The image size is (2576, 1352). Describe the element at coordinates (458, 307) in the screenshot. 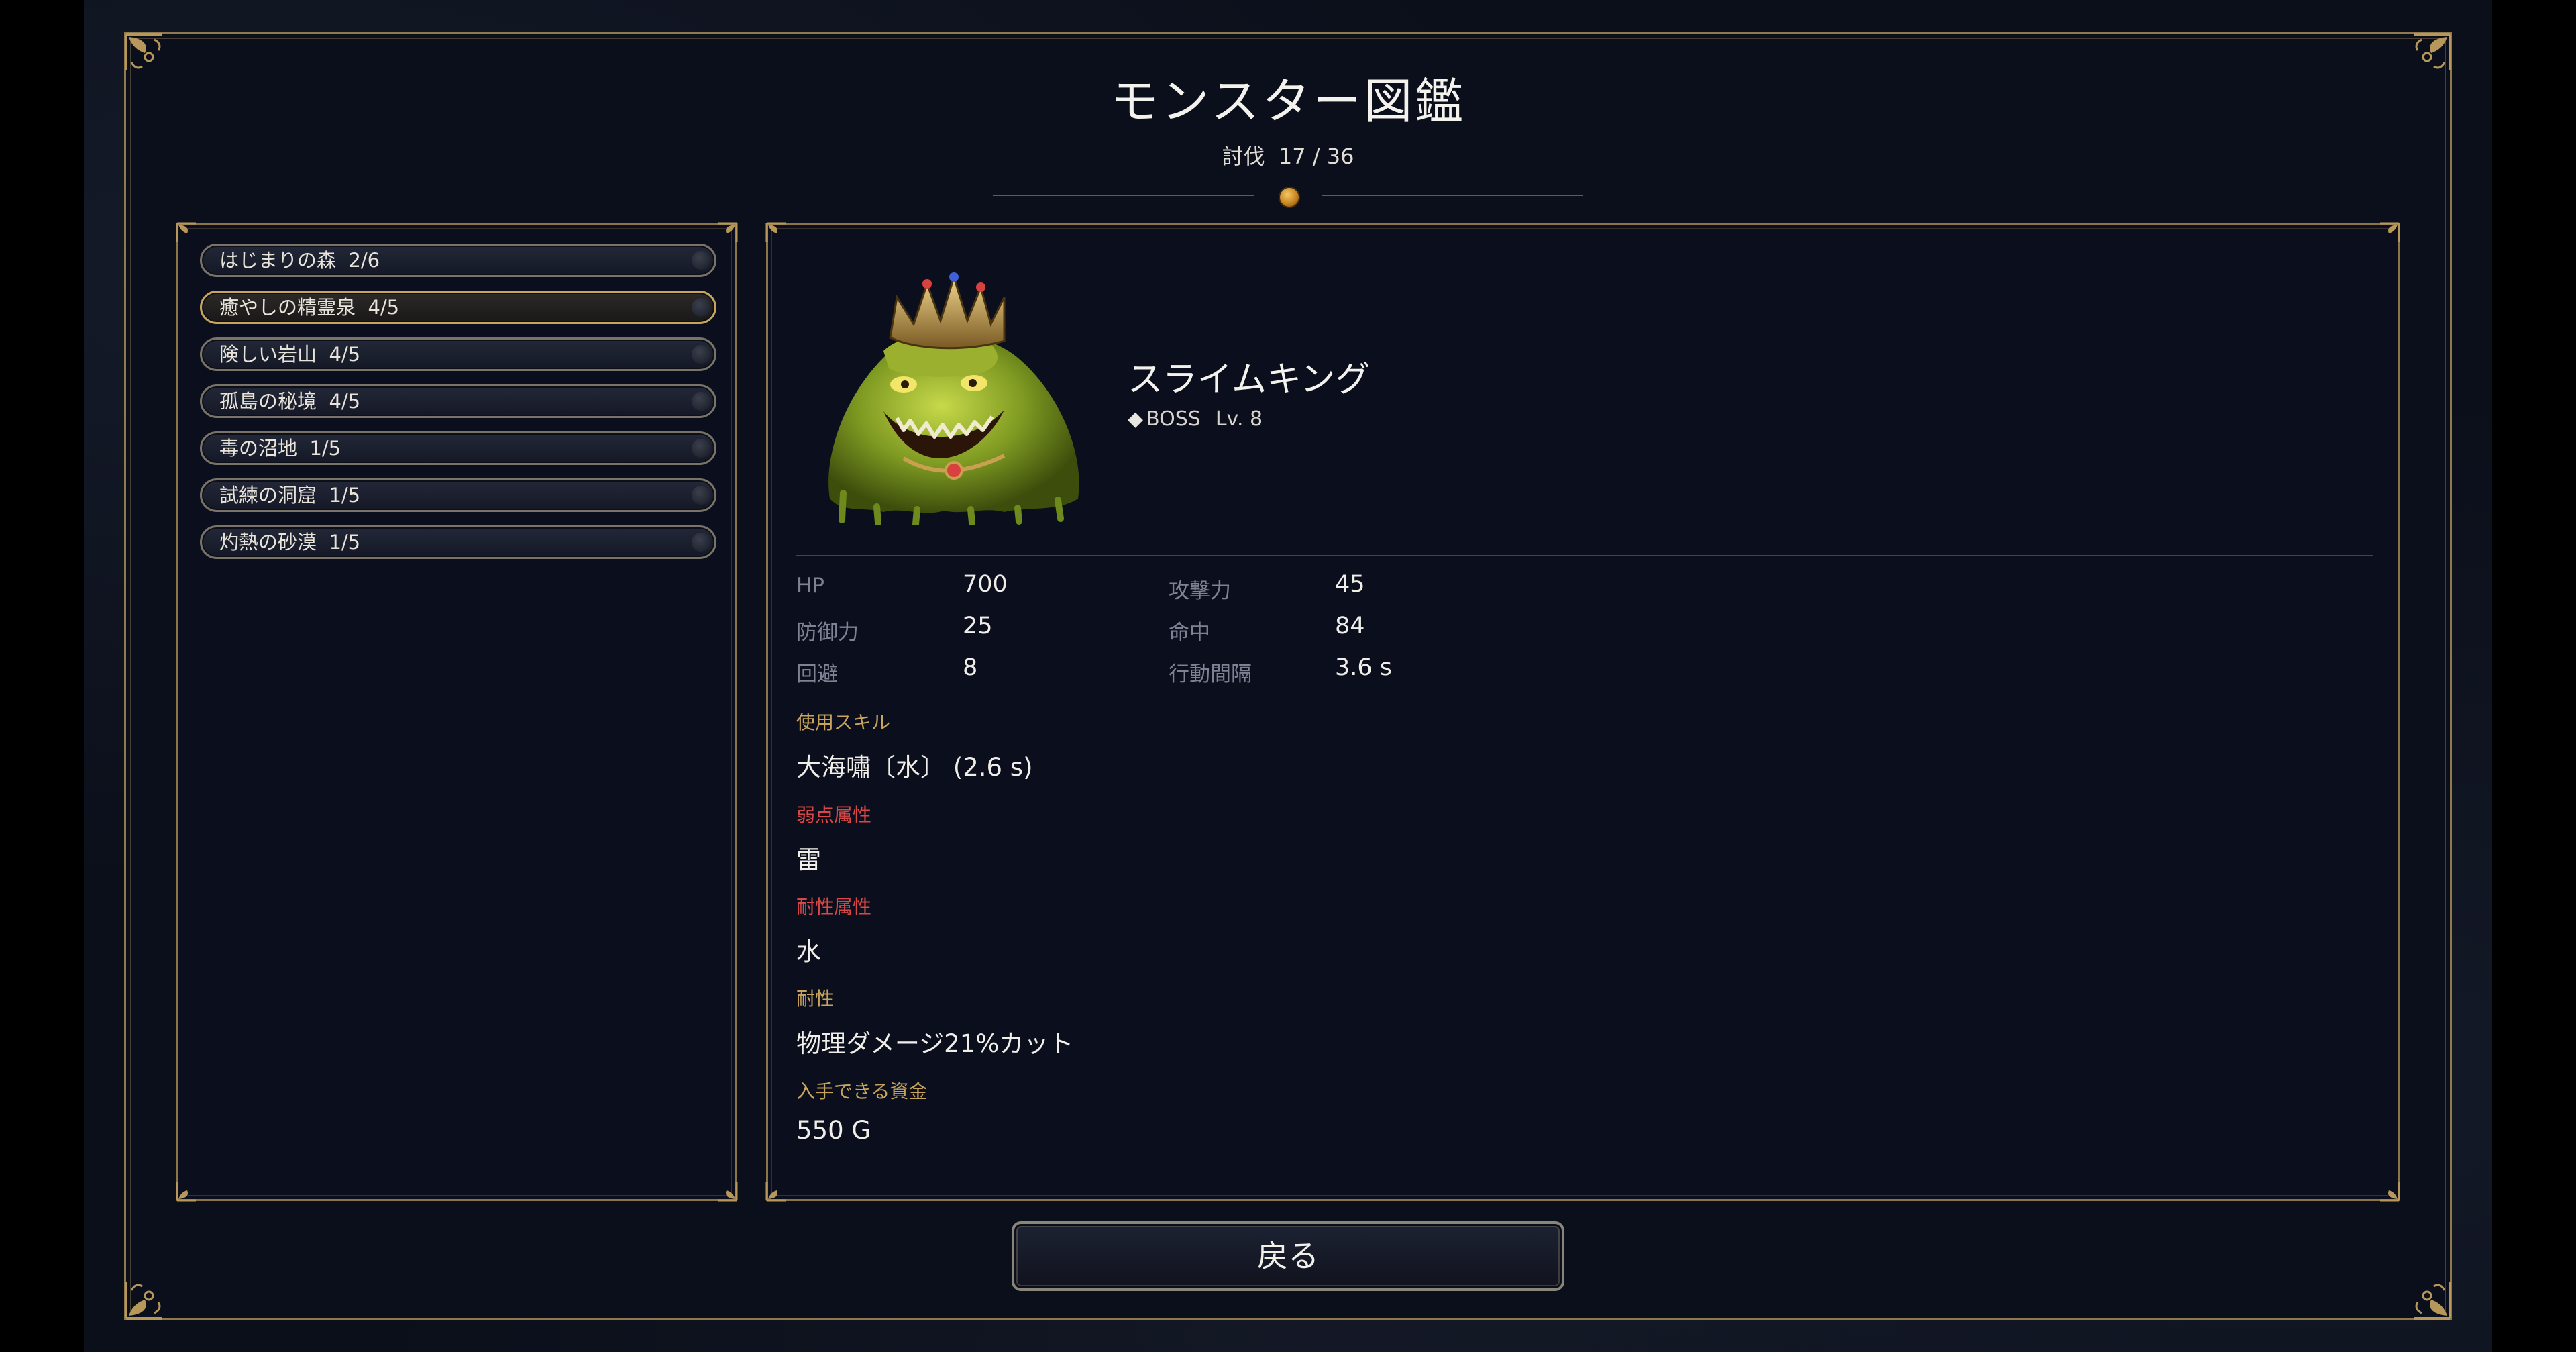

I see `area-item-healing-spring: 癒やしの精霊泉 4/5` at that location.